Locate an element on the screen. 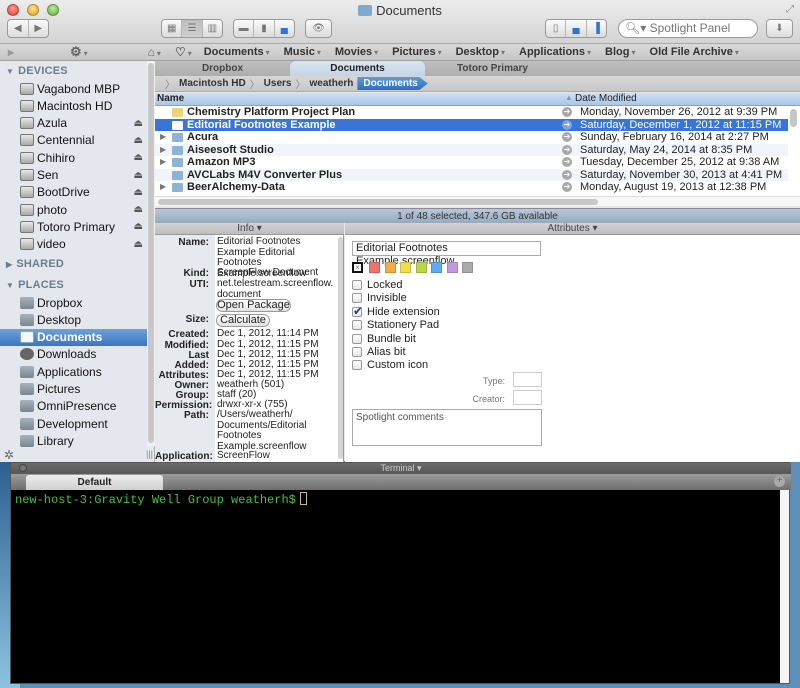  path-item-users: Users is located at coordinates (278, 83).